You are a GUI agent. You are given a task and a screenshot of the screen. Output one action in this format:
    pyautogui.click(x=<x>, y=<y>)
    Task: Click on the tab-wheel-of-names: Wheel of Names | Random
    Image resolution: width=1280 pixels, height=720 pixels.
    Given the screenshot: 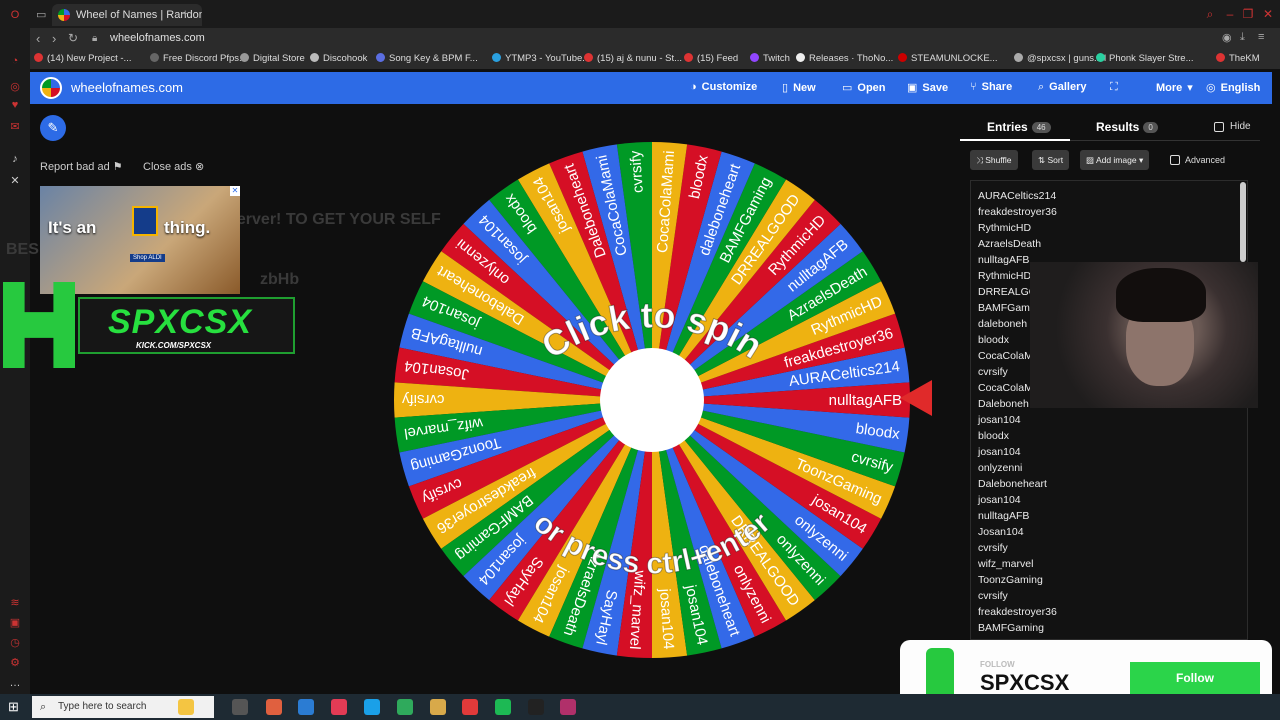 What is the action you would take?
    pyautogui.click(x=127, y=15)
    